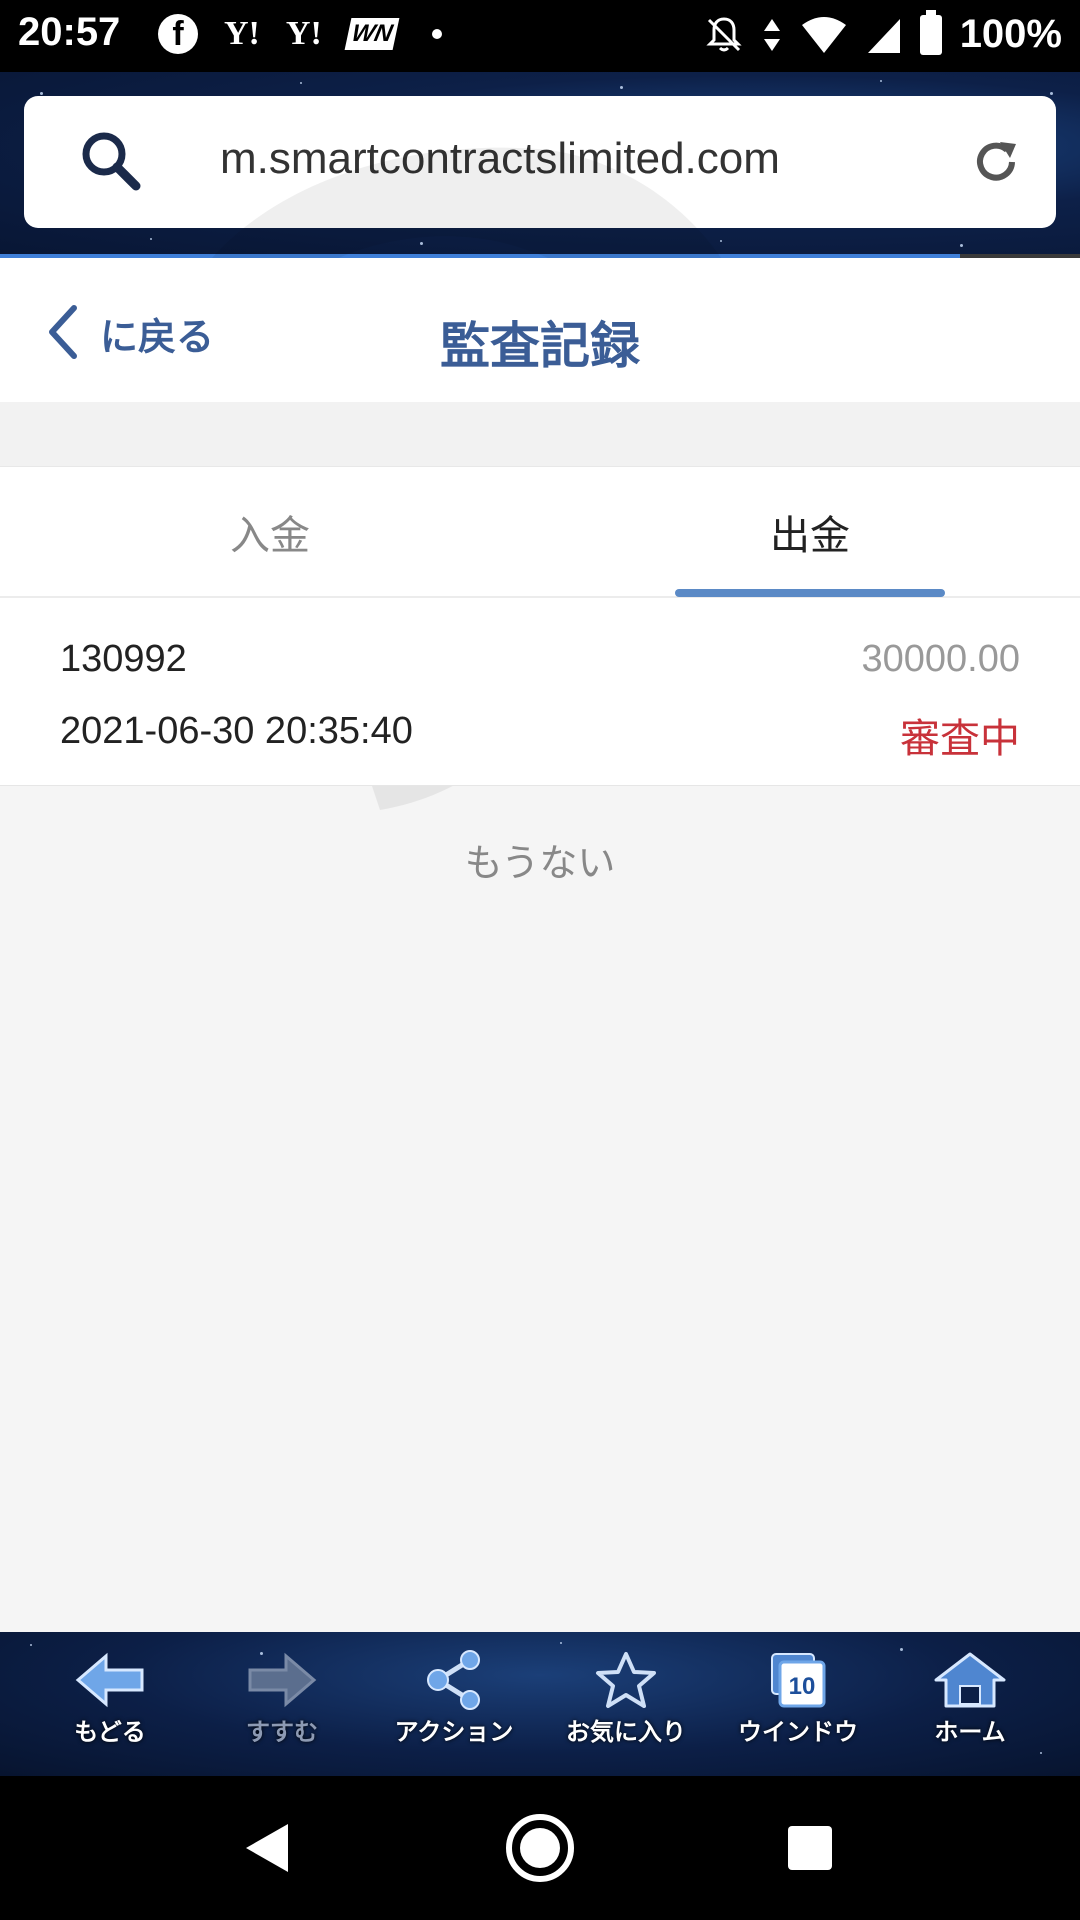 Image resolution: width=1080 pixels, height=1920 pixels. I want to click on toolbar-home-button: ホーム, so click(970, 1698).